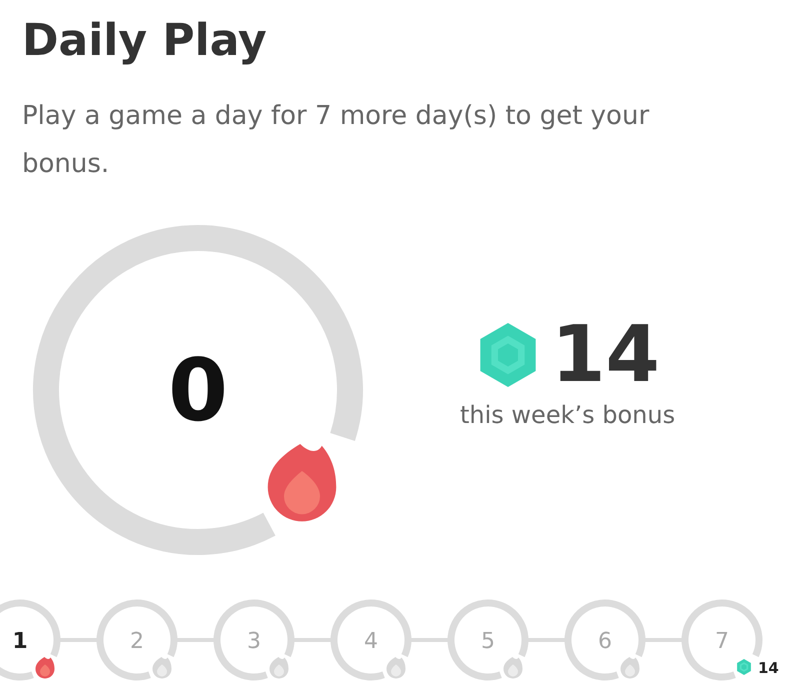 The width and height of the screenshot is (800, 693). I want to click on reward-amount: 14, so click(768, 668).